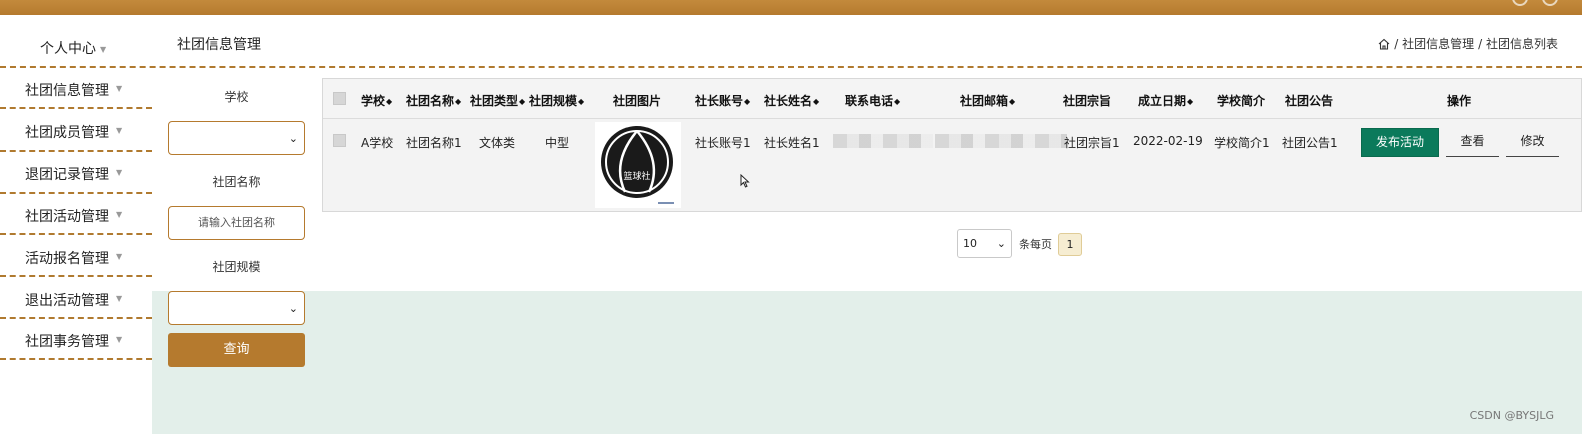  What do you see at coordinates (1165, 100) in the screenshot?
I see `column-header: 成立日期◆` at bounding box center [1165, 100].